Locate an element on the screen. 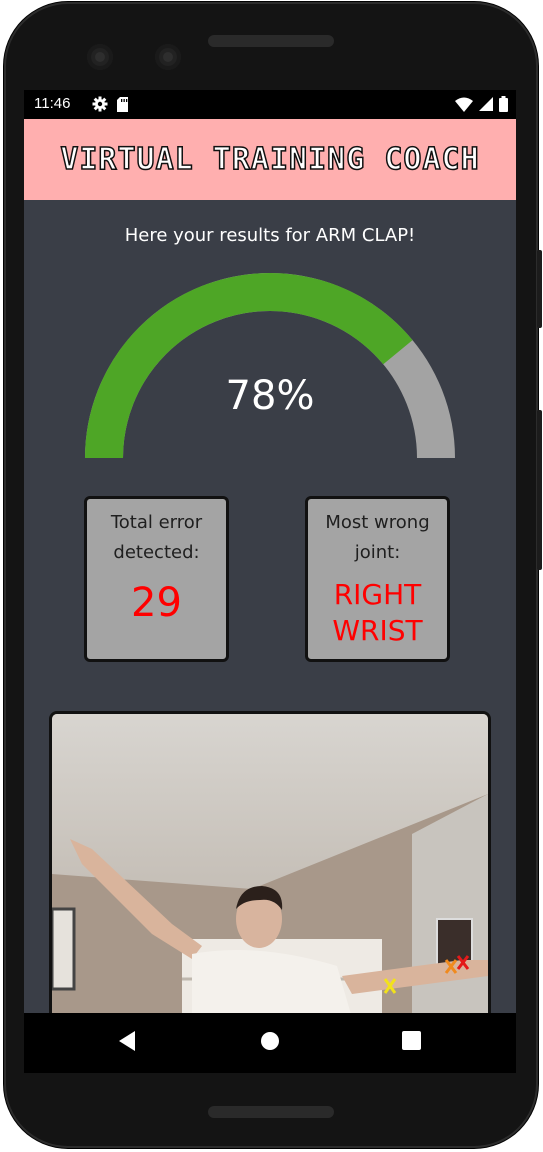  android-nav-bar is located at coordinates (270, 1043).